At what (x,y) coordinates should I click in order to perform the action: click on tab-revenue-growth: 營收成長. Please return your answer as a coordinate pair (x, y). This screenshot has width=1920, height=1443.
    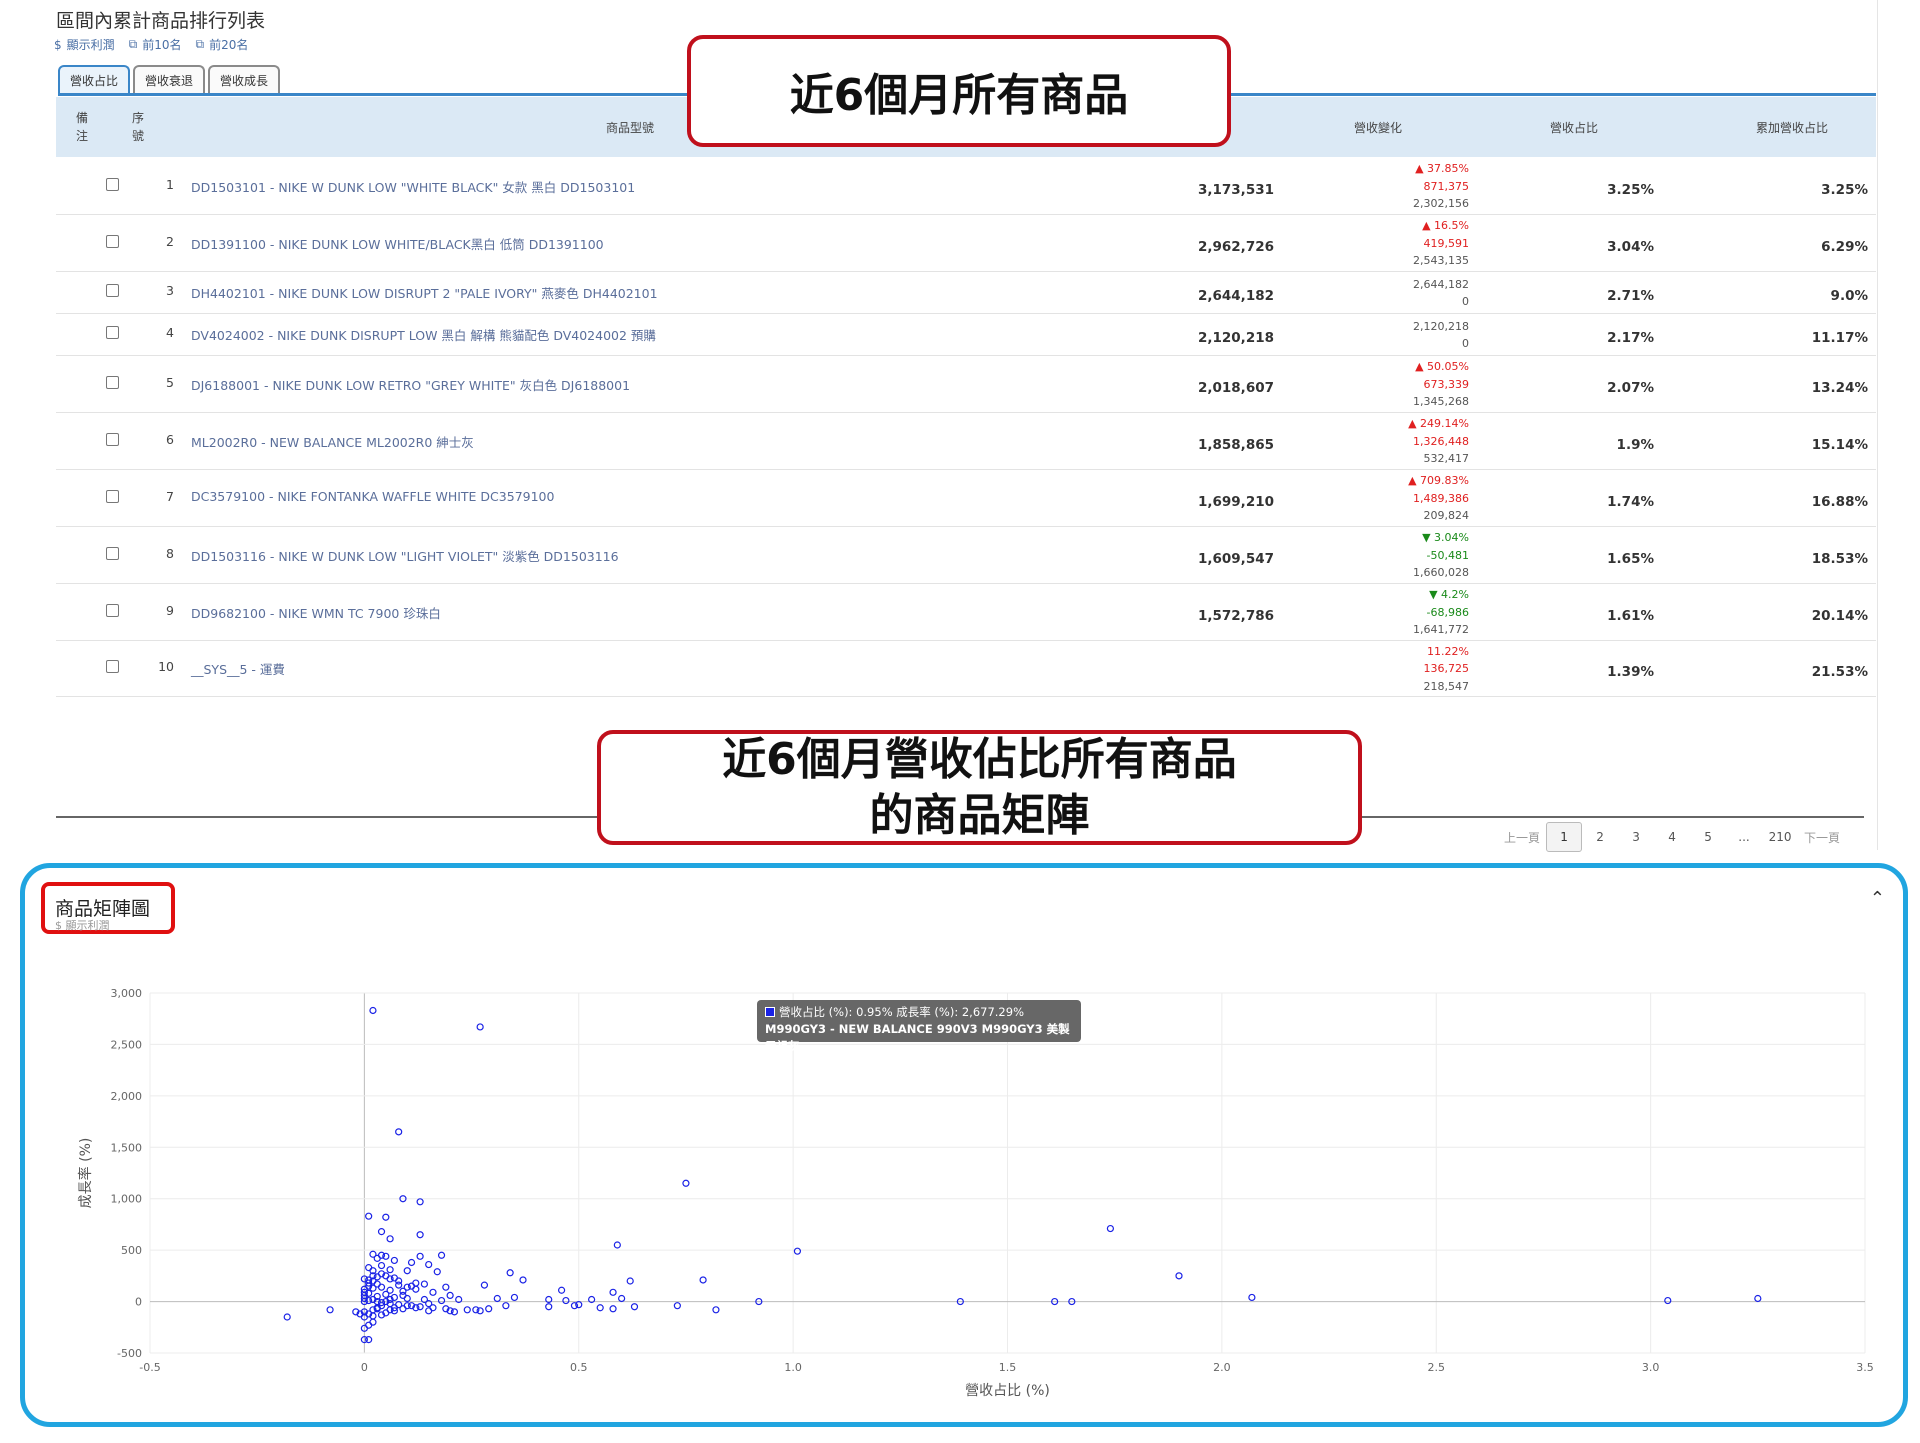
    Looking at the image, I should click on (244, 79).